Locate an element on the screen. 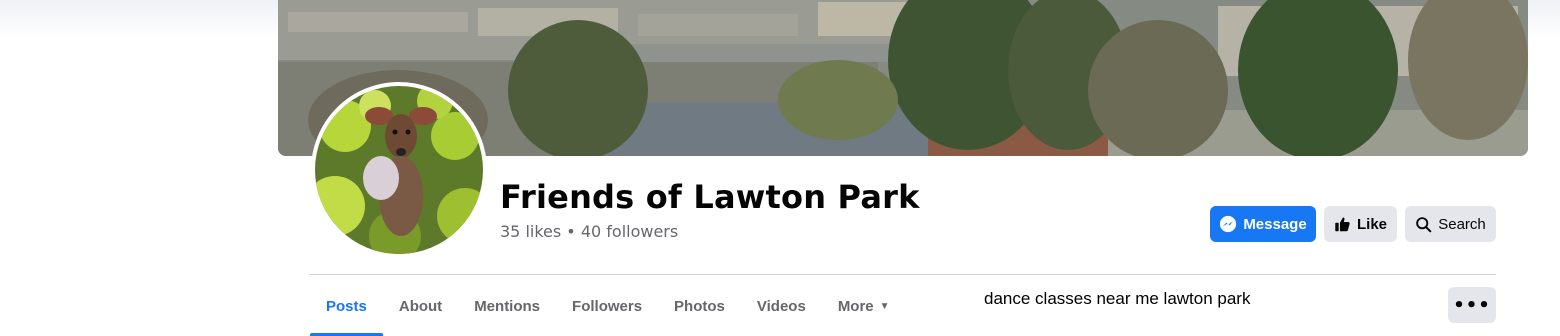 This screenshot has height=336, width=1560. tab-followers: Followers is located at coordinates (607, 306).